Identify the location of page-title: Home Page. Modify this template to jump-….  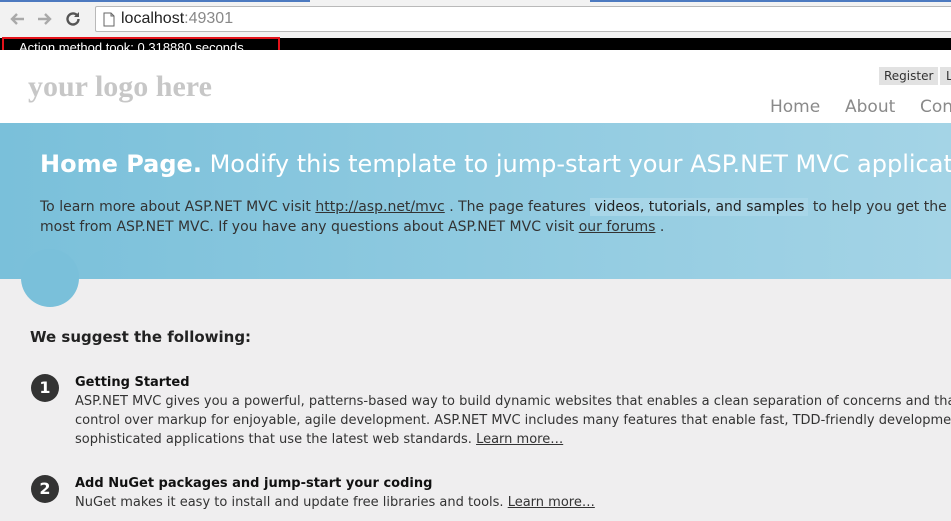
(495, 164).